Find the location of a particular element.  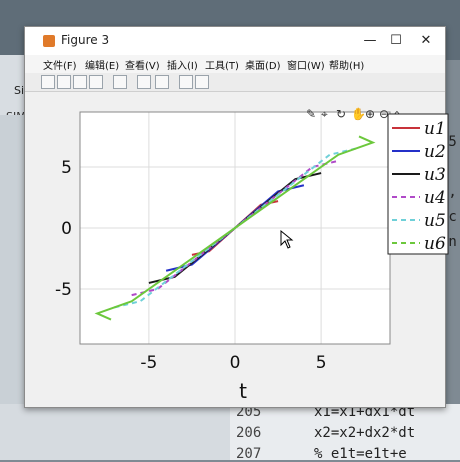

data-tip-icon: ⌖ is located at coordinates (324, 114).